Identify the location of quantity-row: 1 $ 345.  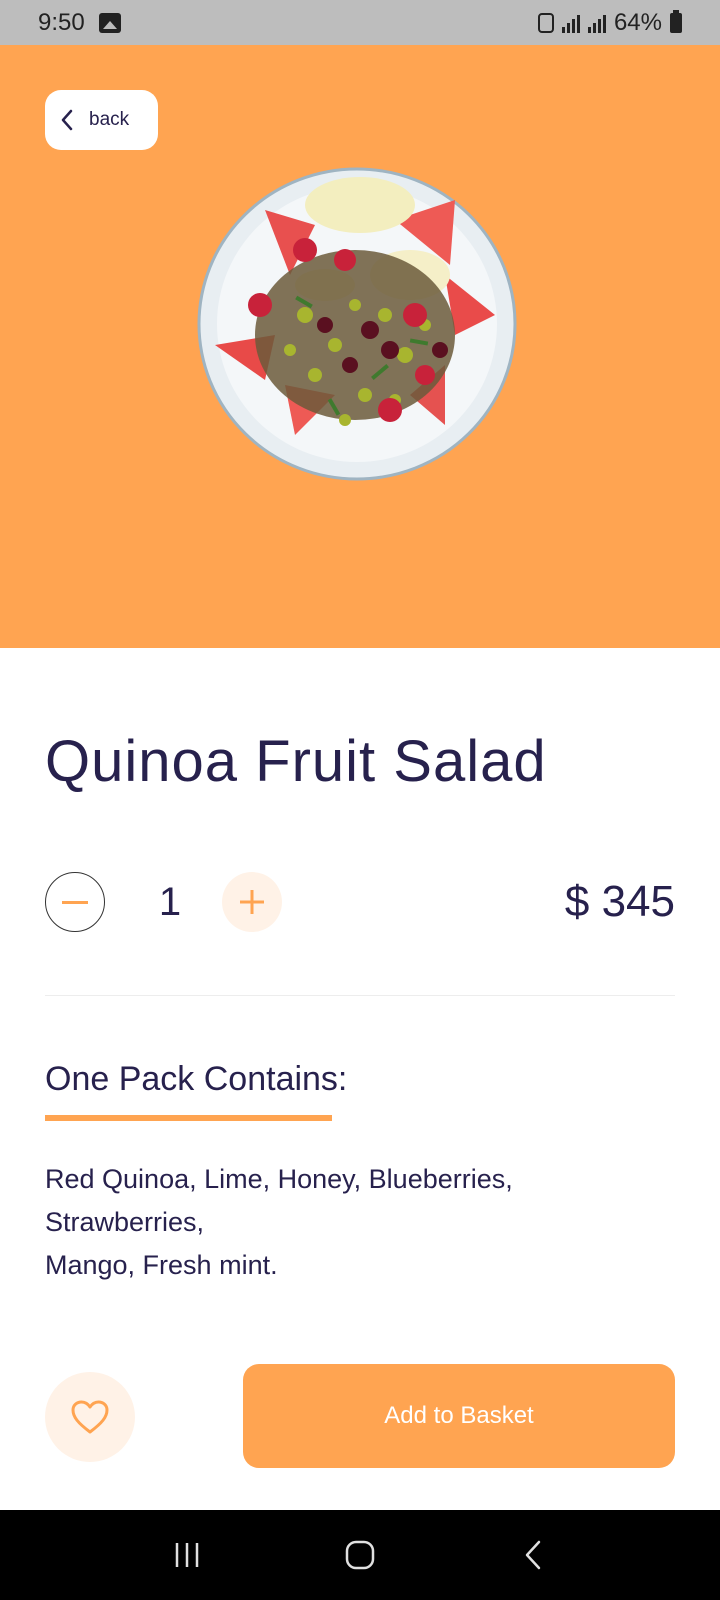
(360, 902).